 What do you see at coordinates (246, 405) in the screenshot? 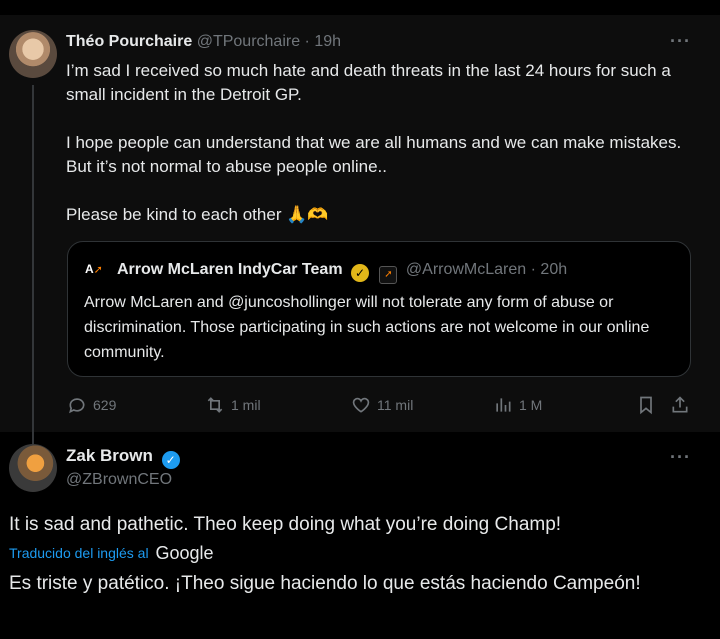
I see `repost-count: 1 mil` at bounding box center [246, 405].